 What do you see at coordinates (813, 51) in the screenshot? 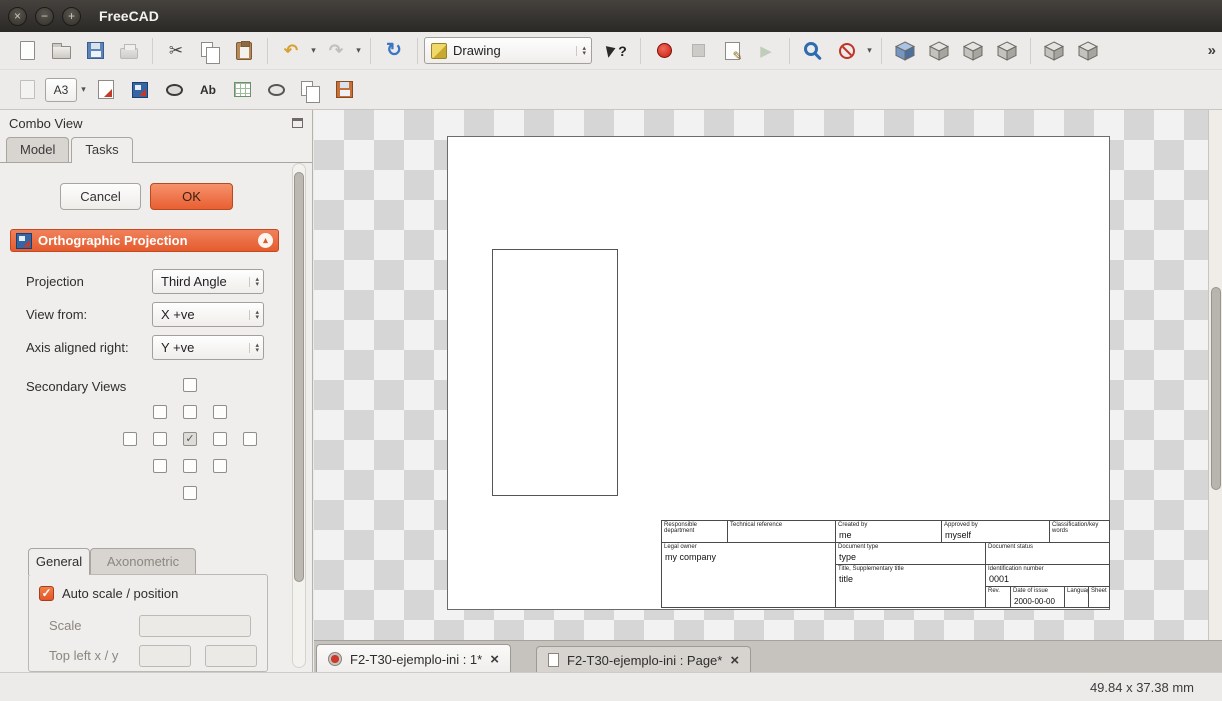
I see `zoom-selection-button` at bounding box center [813, 51].